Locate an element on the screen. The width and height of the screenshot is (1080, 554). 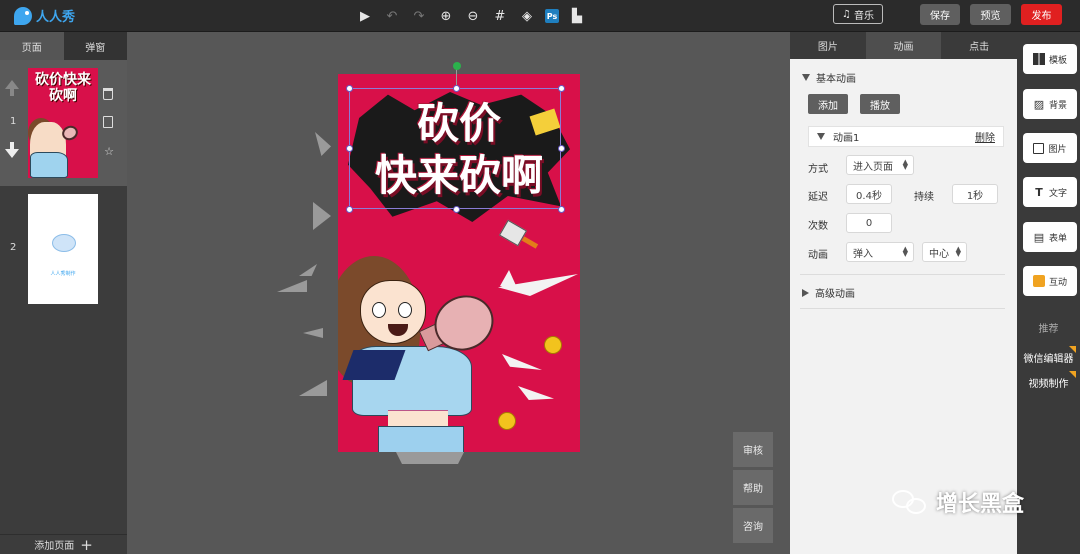
animation-item: 动画1 删除 is located at coordinates (906, 136).